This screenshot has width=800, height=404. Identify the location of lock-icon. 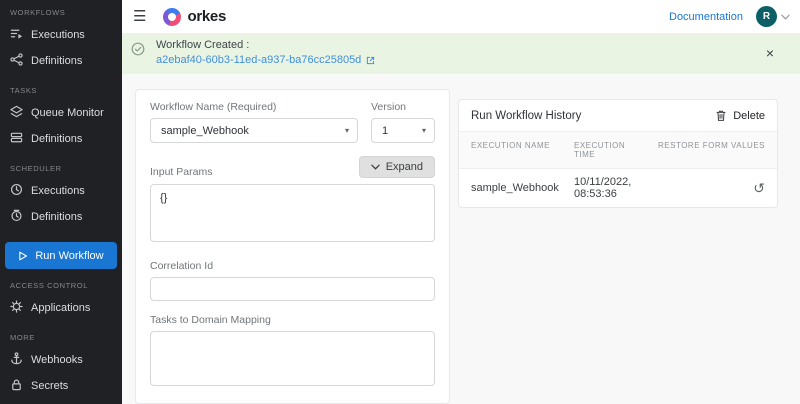
(16, 386).